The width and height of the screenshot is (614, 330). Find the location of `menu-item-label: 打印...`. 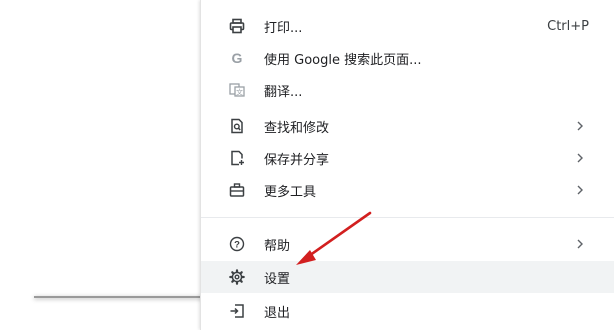

menu-item-label: 打印... is located at coordinates (283, 28).